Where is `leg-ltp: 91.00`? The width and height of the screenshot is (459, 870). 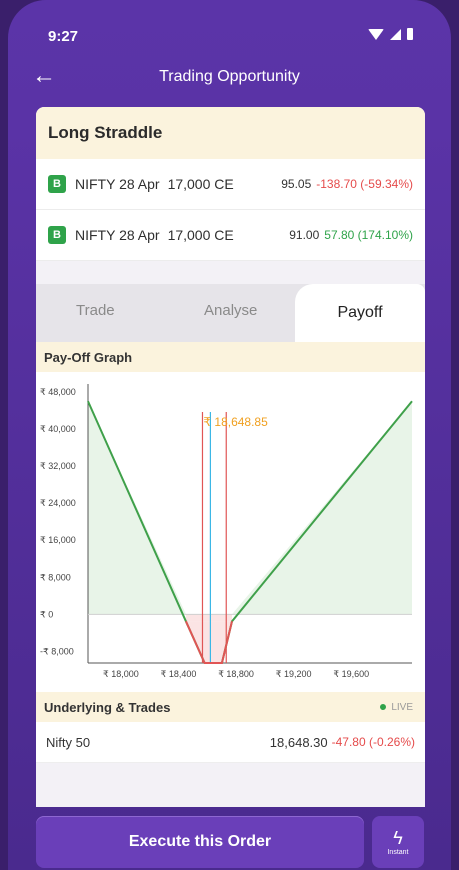
leg-ltp: 91.00 is located at coordinates (304, 235).